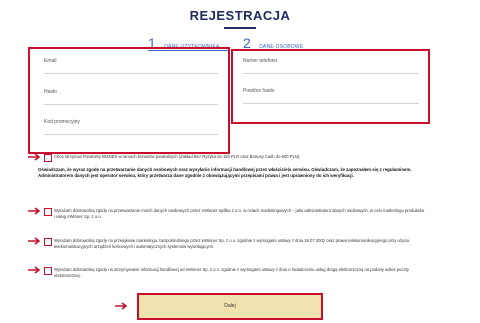 This screenshot has height=323, width=480. I want to click on email-underline, so click(131, 73).